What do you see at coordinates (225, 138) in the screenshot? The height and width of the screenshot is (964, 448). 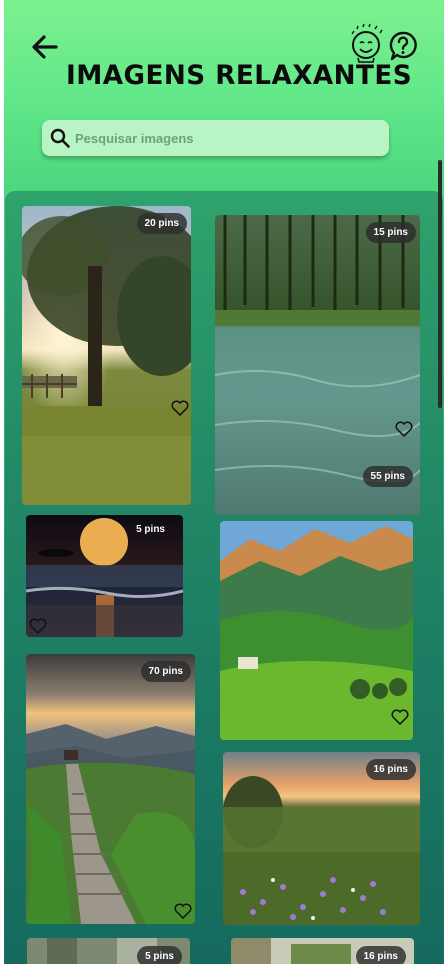 I see `search-input` at bounding box center [225, 138].